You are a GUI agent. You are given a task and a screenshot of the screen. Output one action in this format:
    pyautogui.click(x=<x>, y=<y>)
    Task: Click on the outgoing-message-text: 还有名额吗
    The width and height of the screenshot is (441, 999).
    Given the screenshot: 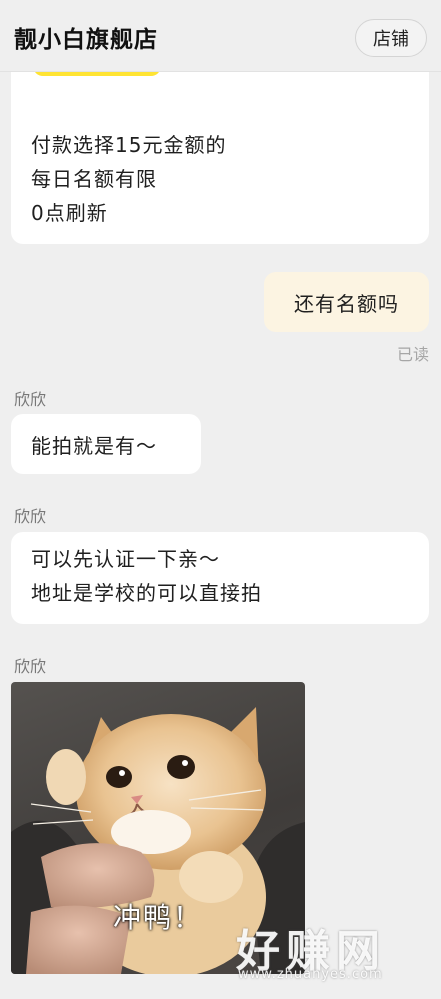 What is the action you would take?
    pyautogui.click(x=346, y=303)
    